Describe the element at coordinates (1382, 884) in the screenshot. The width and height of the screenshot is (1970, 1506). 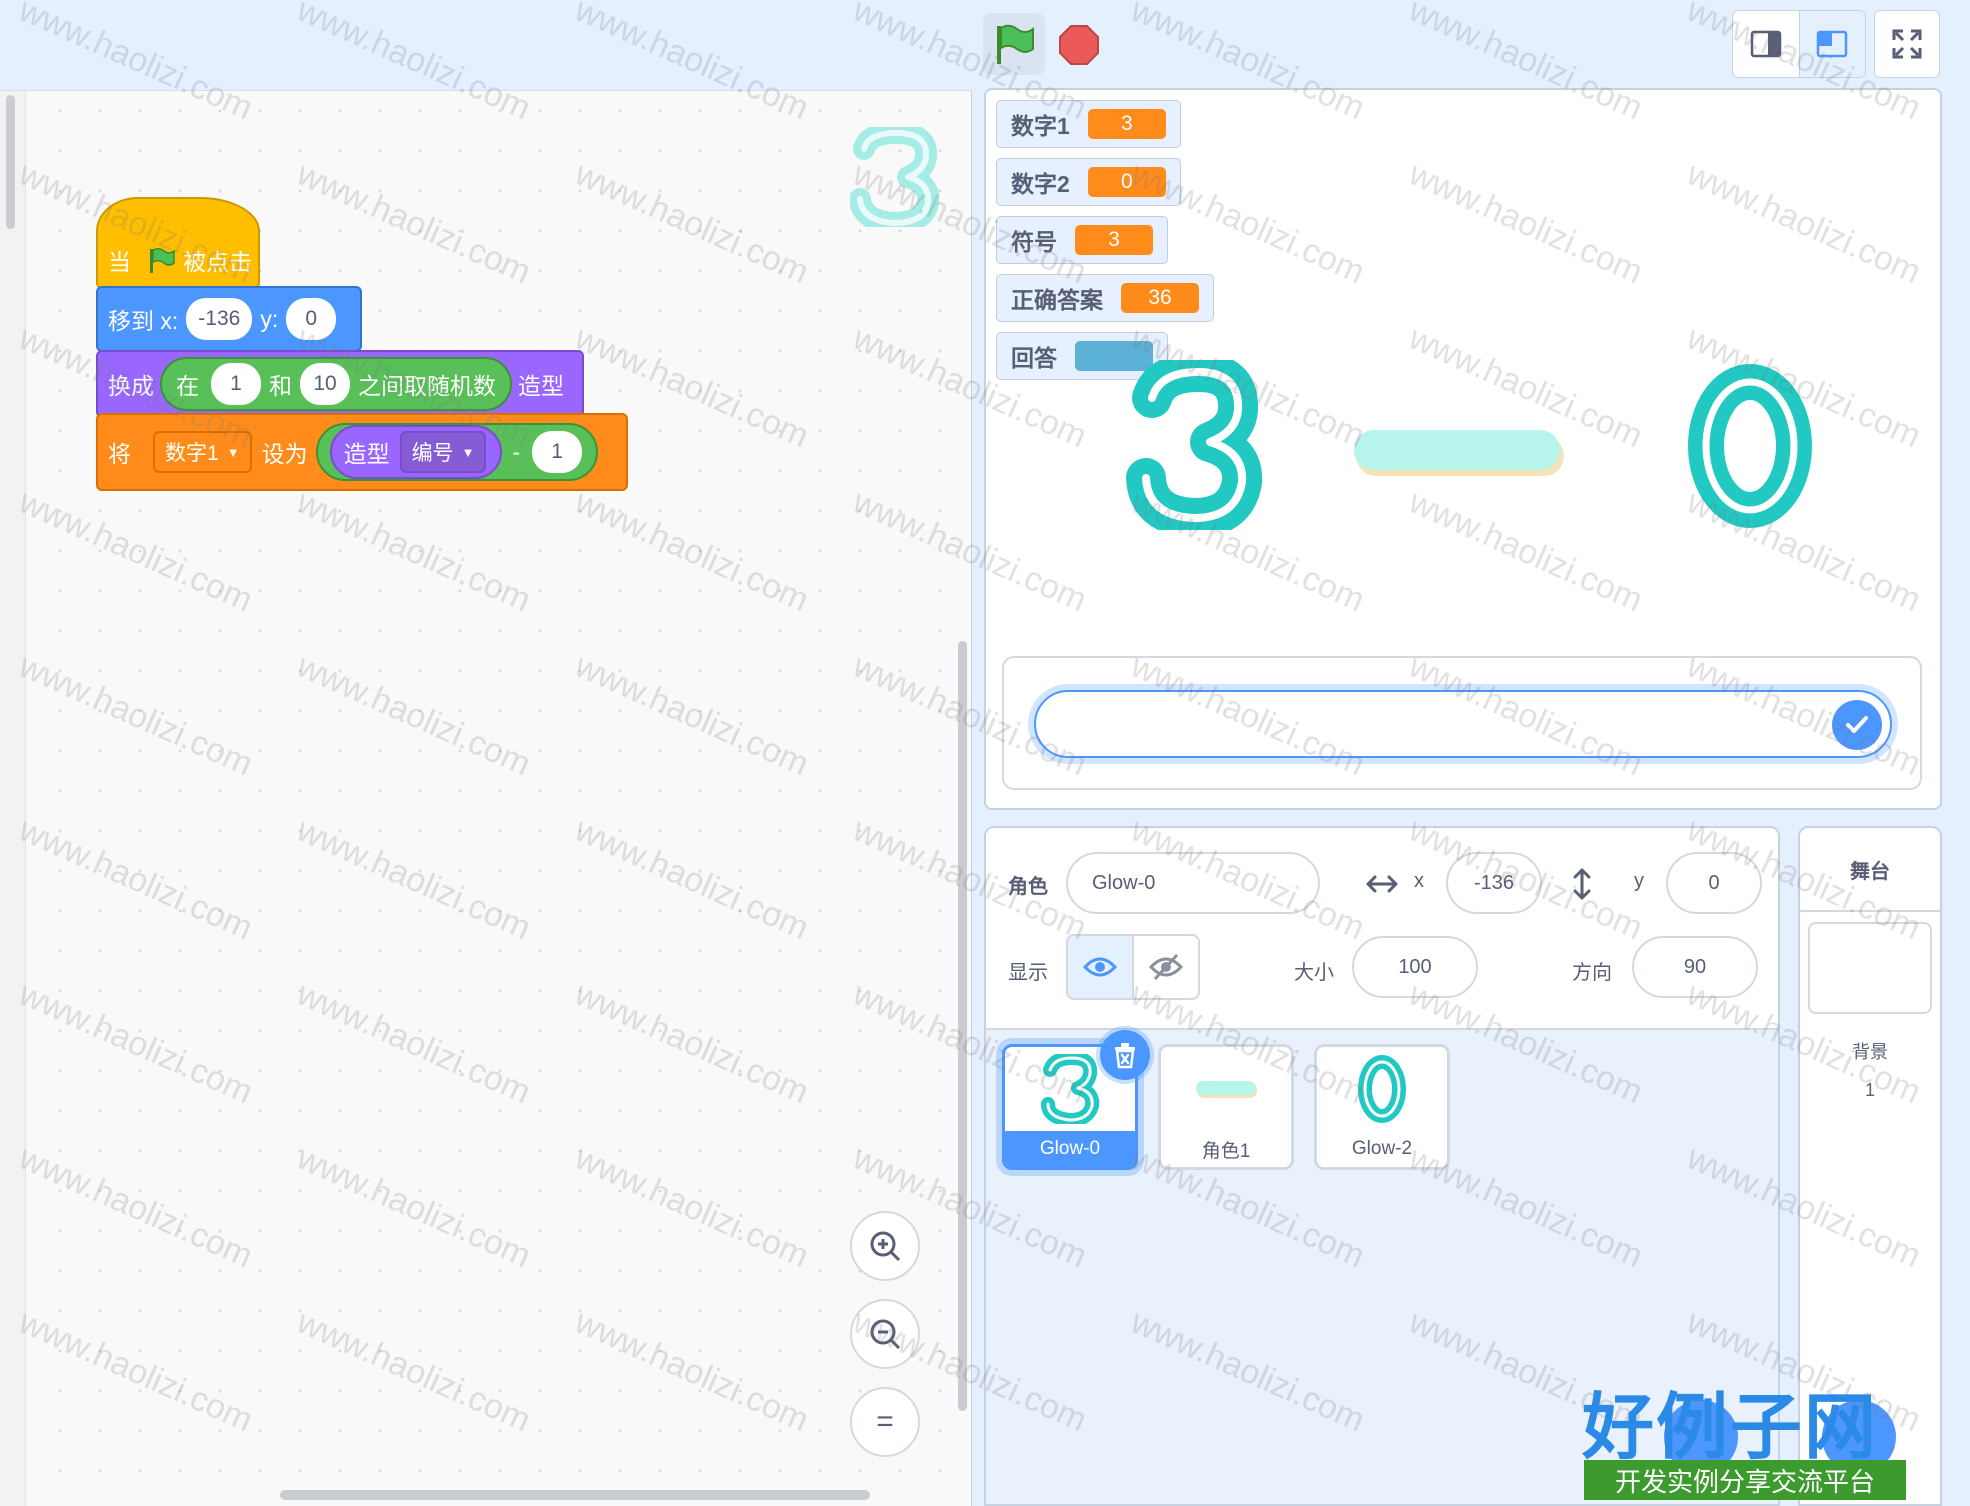
I see `horizontal-arrows-icon` at that location.